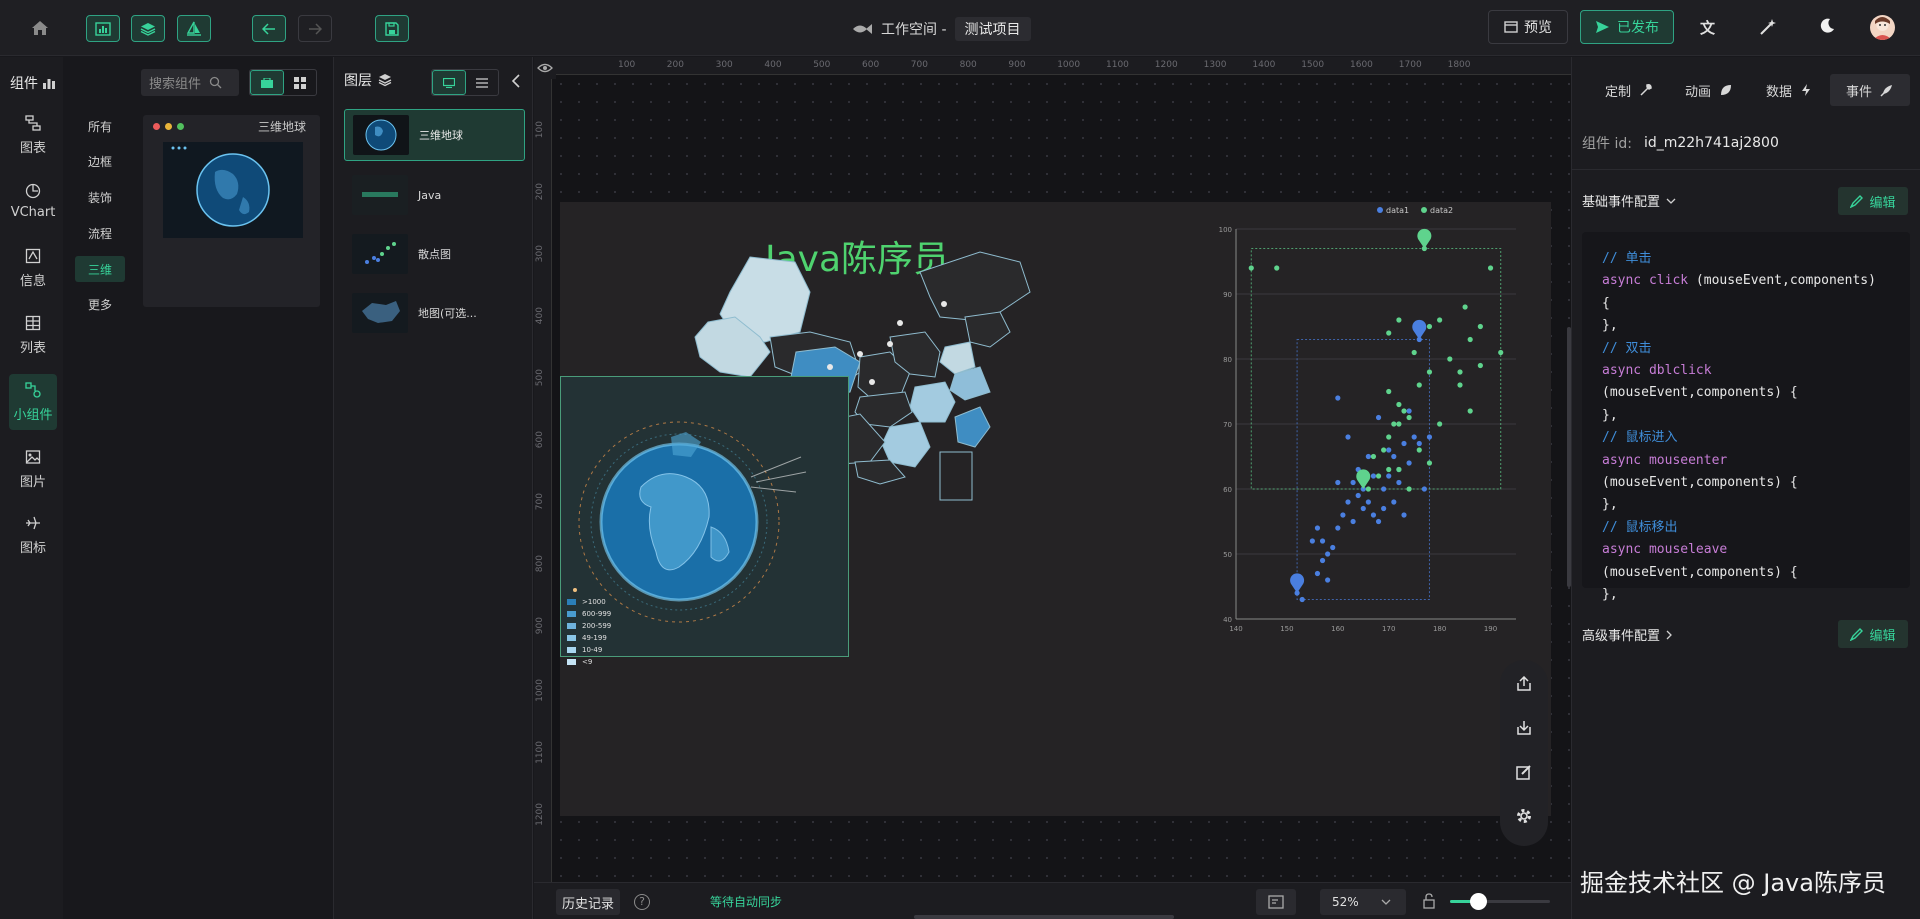 Image resolution: width=1920 pixels, height=919 pixels. I want to click on preview-button: 预览, so click(1528, 27).